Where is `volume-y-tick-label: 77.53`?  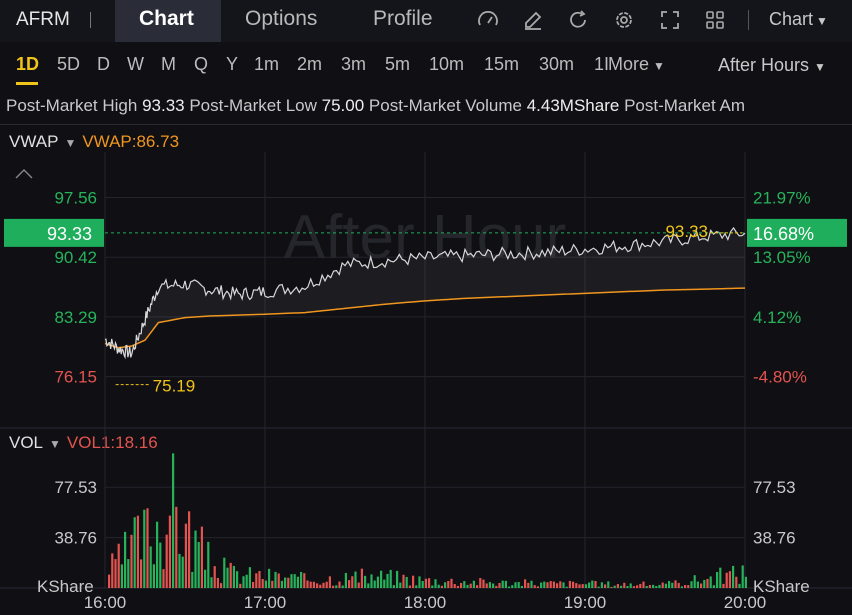
volume-y-tick-label: 77.53 is located at coordinates (75, 487).